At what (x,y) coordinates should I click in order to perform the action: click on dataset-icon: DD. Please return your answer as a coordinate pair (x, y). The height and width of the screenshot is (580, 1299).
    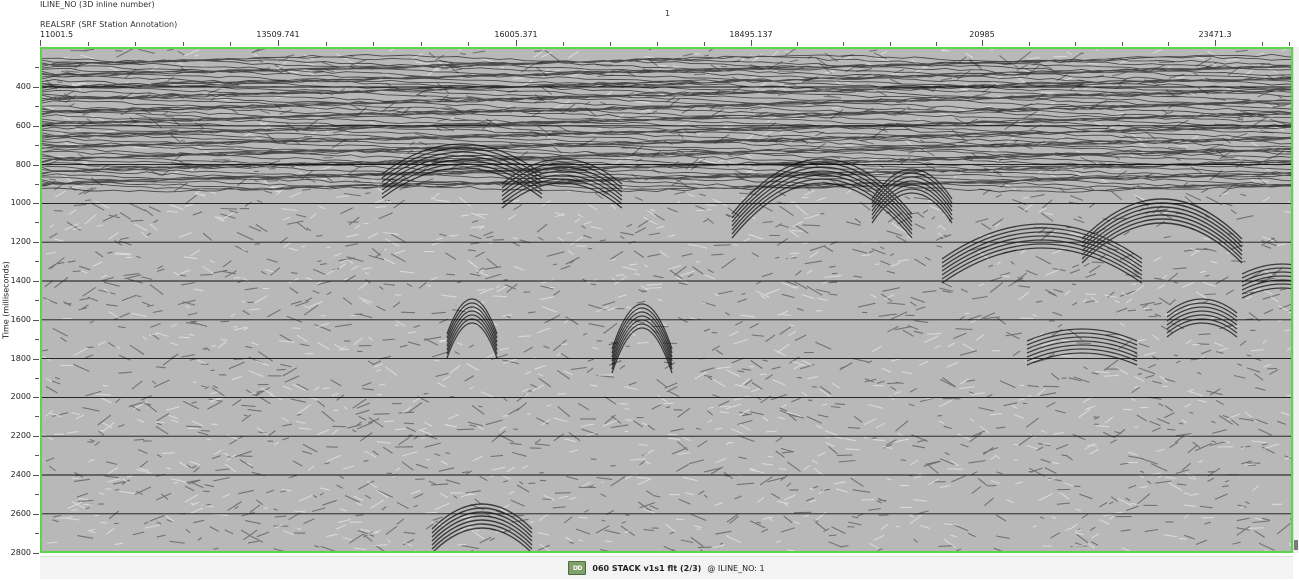
    Looking at the image, I should click on (577, 568).